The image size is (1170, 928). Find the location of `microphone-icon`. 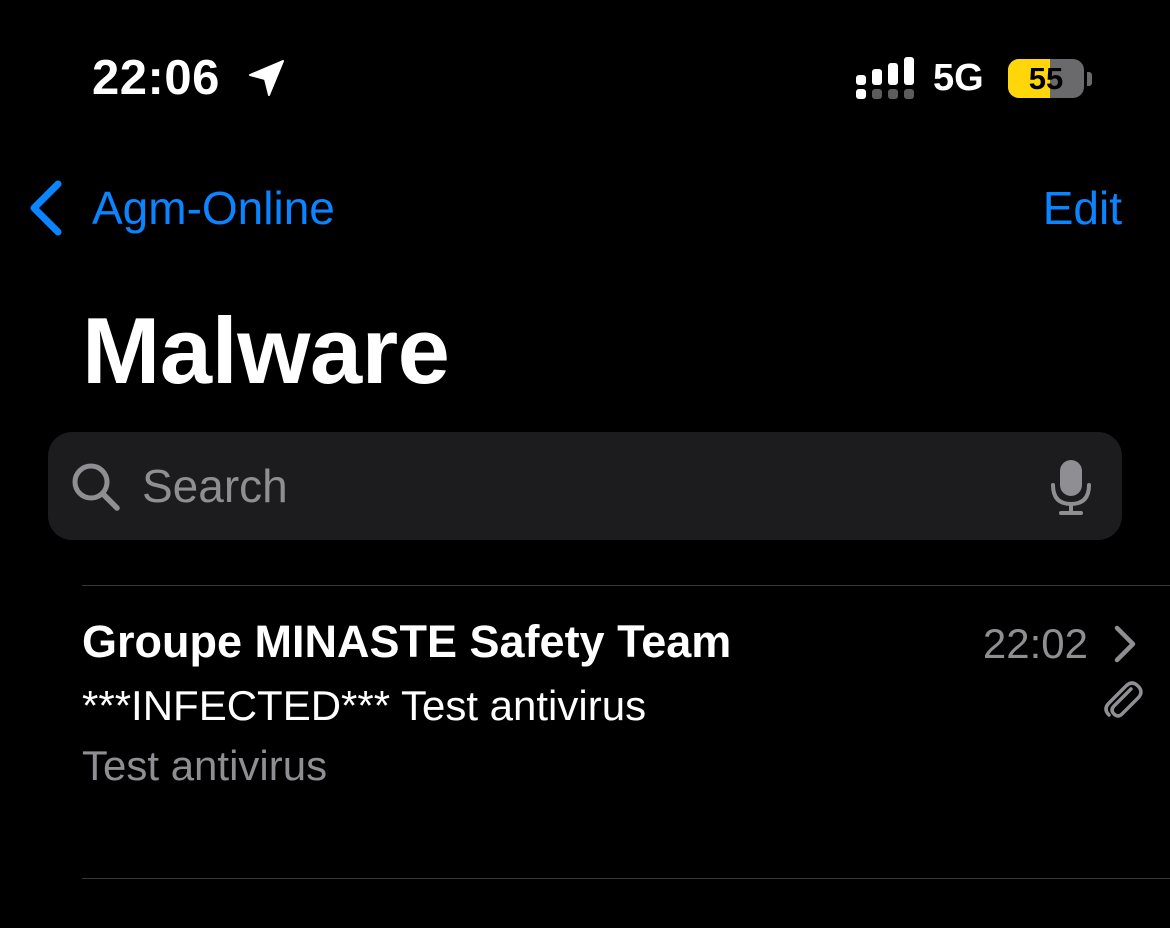

microphone-icon is located at coordinates (1071, 487).